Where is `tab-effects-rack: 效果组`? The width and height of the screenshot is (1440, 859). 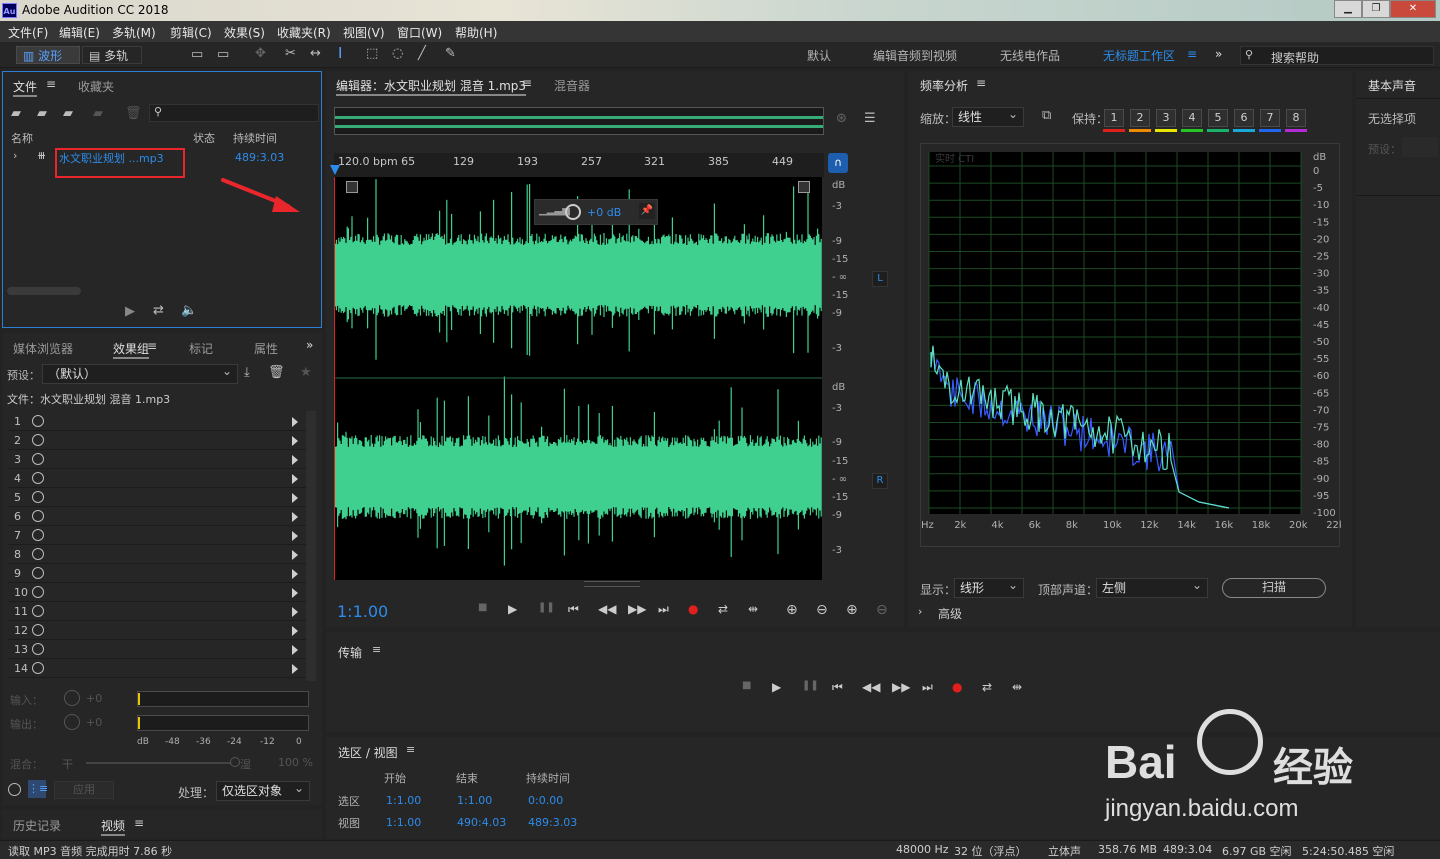 tab-effects-rack: 效果组 is located at coordinates (131, 349).